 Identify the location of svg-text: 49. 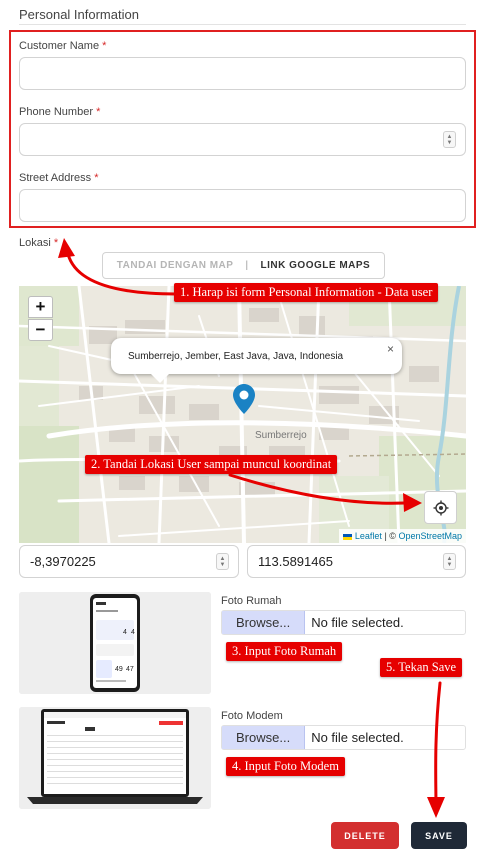
(119, 669).